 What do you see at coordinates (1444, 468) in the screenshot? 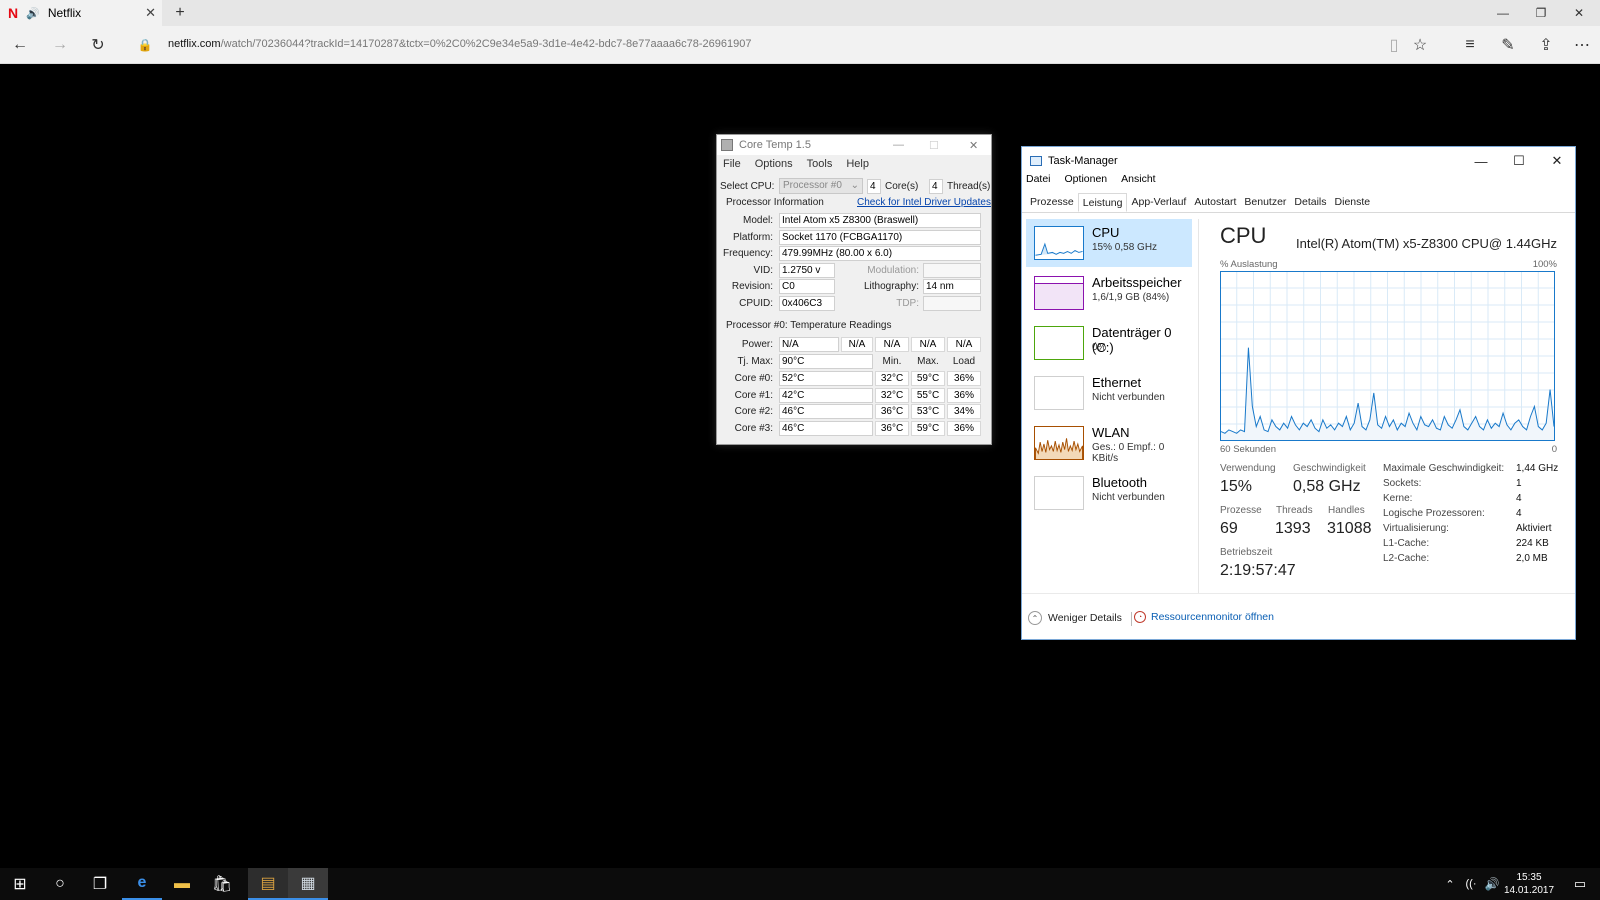
I see `spec-label: Maximale Geschwindigkeit:` at bounding box center [1444, 468].